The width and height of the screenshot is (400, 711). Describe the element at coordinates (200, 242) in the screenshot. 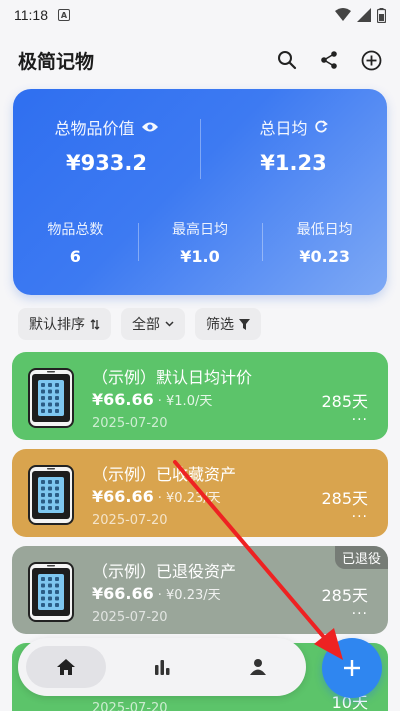

I see `max-daily-cell: 最高日均 ¥1.0` at that location.